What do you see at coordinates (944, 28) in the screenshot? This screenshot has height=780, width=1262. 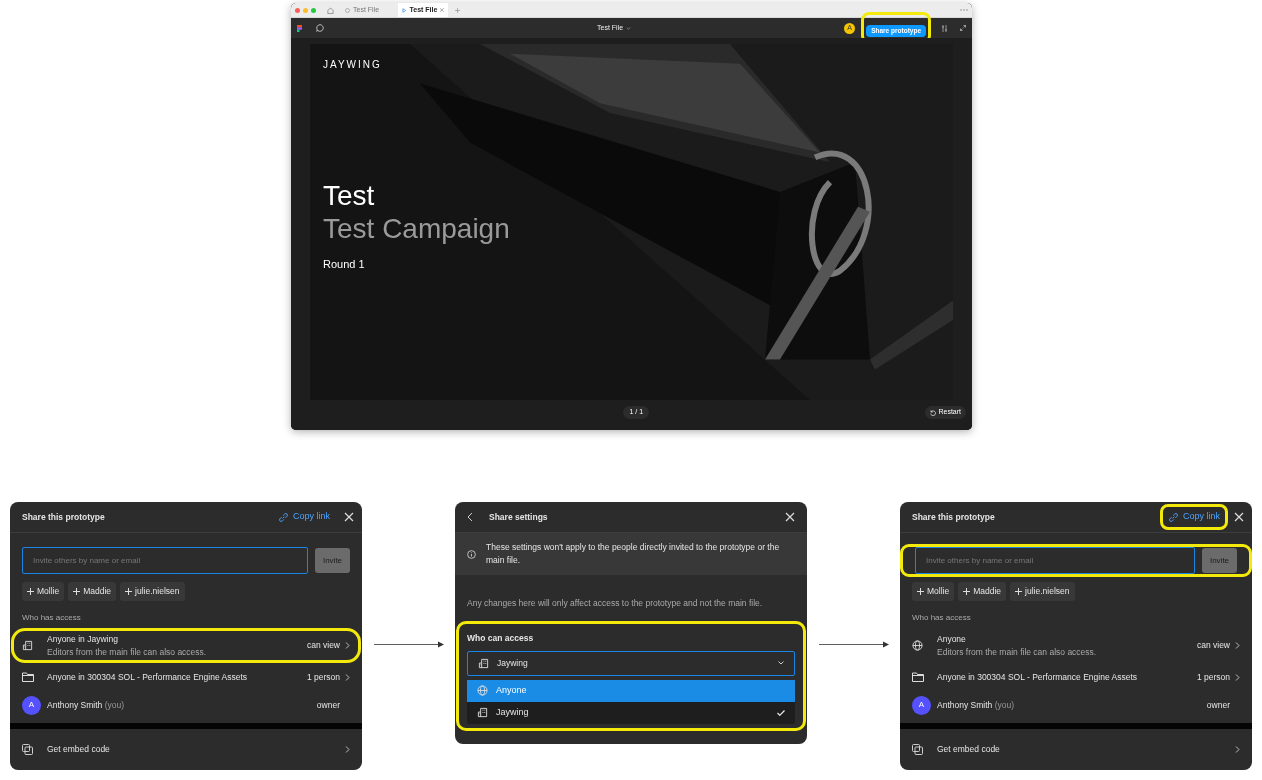 I see `sliders-icon` at bounding box center [944, 28].